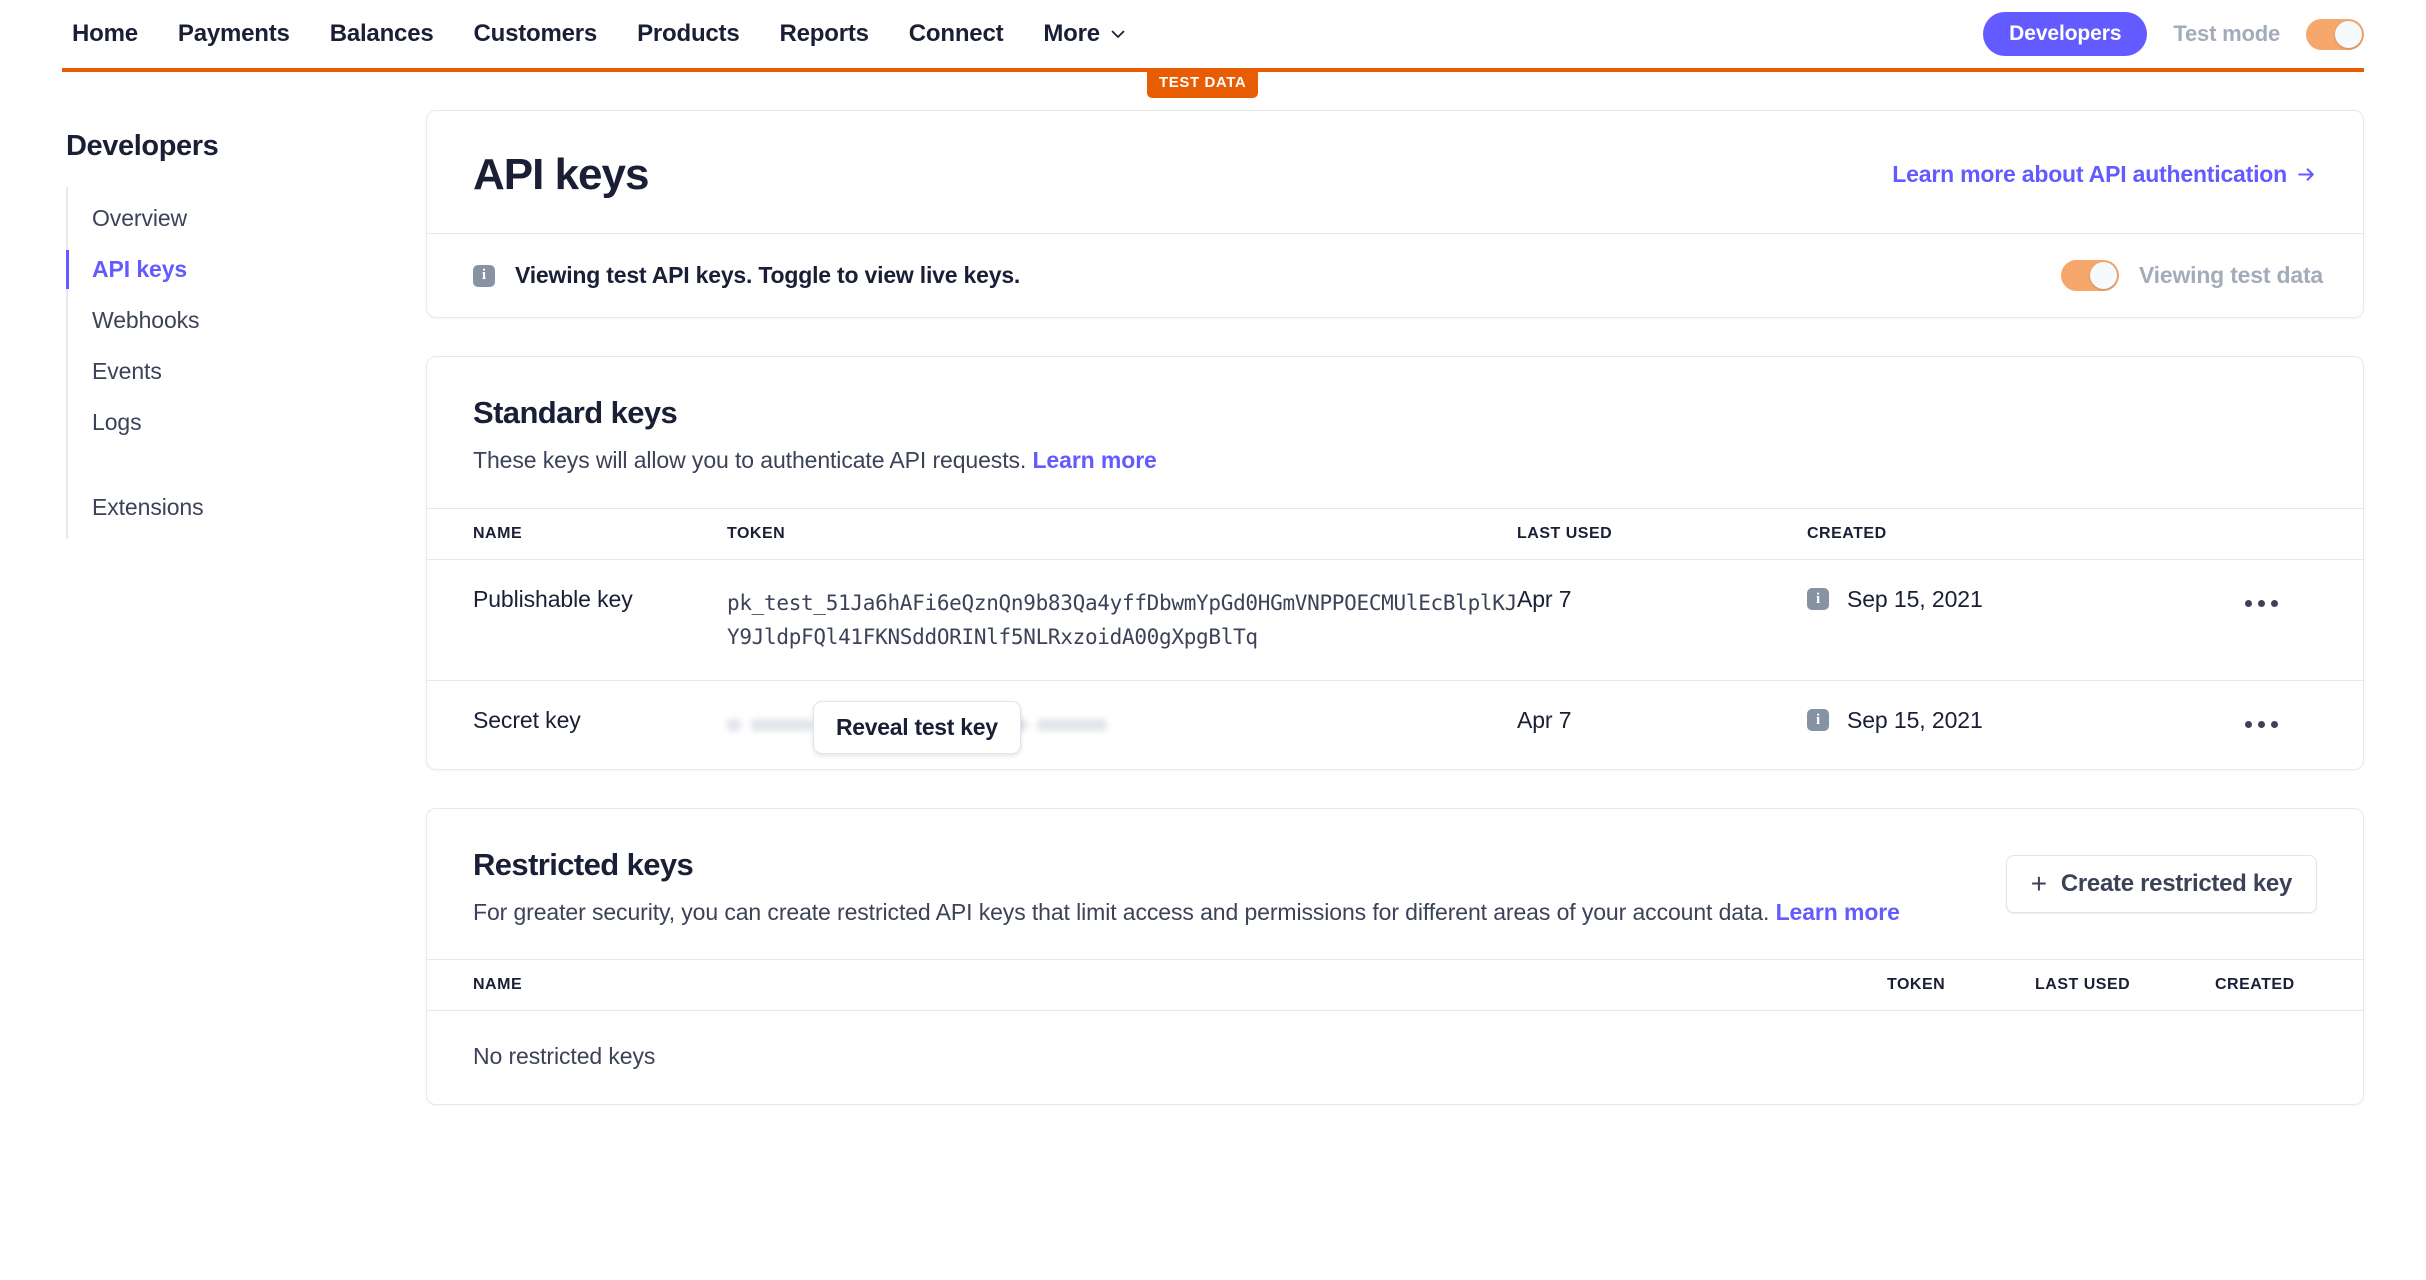 The width and height of the screenshot is (2426, 1280). I want to click on restricted-keys-learn-more-link: Learn more, so click(1838, 912).